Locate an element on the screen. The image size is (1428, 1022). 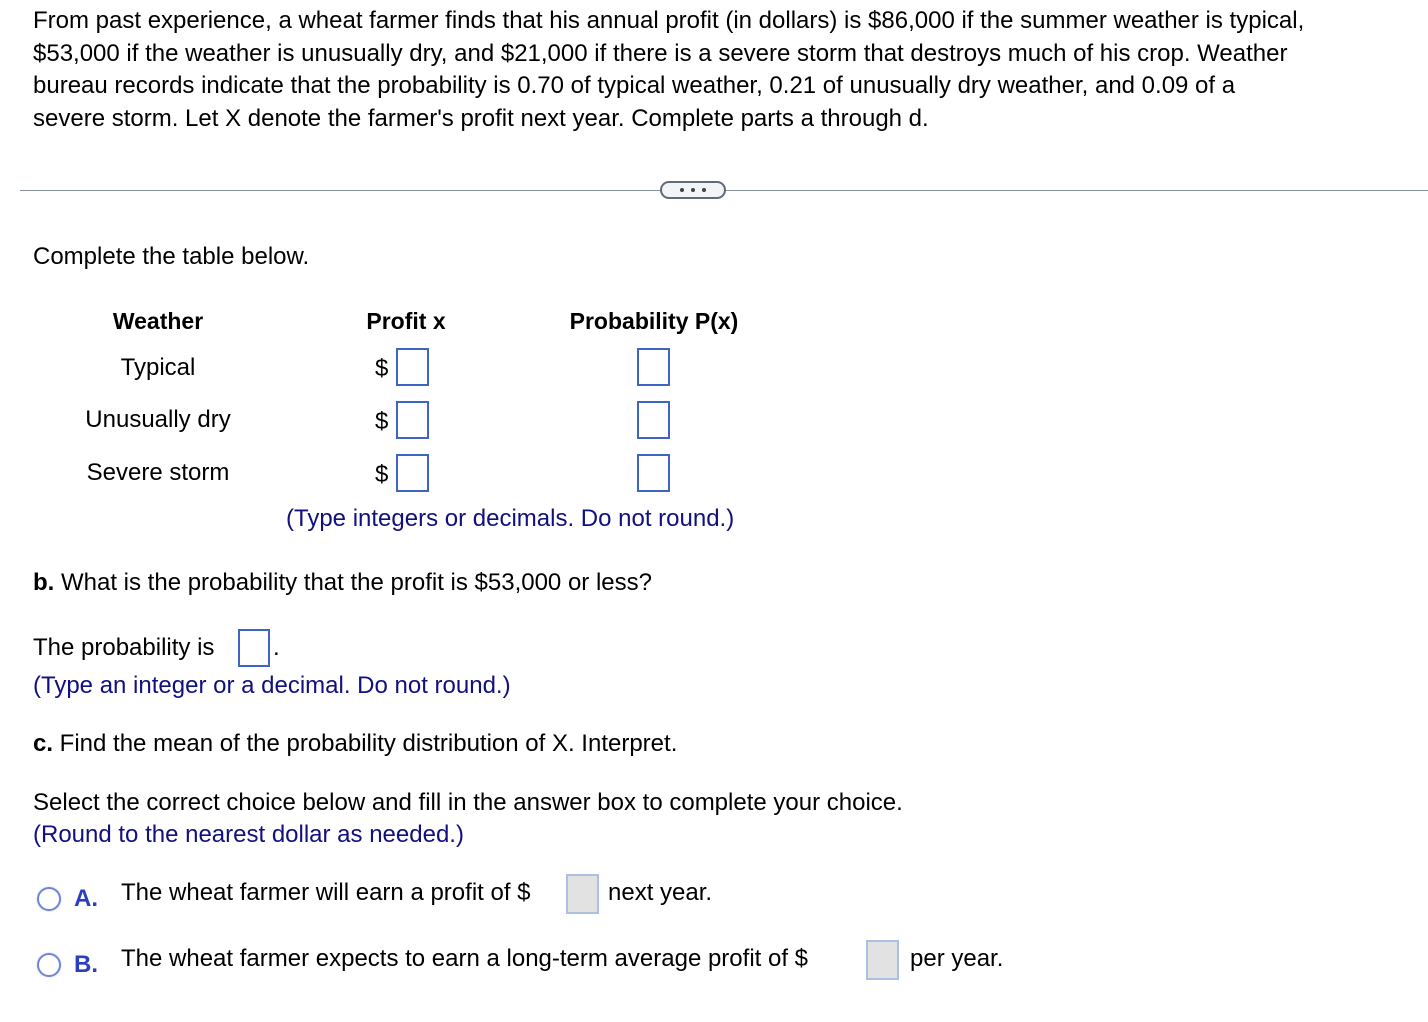
part-c-hint: (Round to the nearest dollar as needed.) is located at coordinates (248, 834).